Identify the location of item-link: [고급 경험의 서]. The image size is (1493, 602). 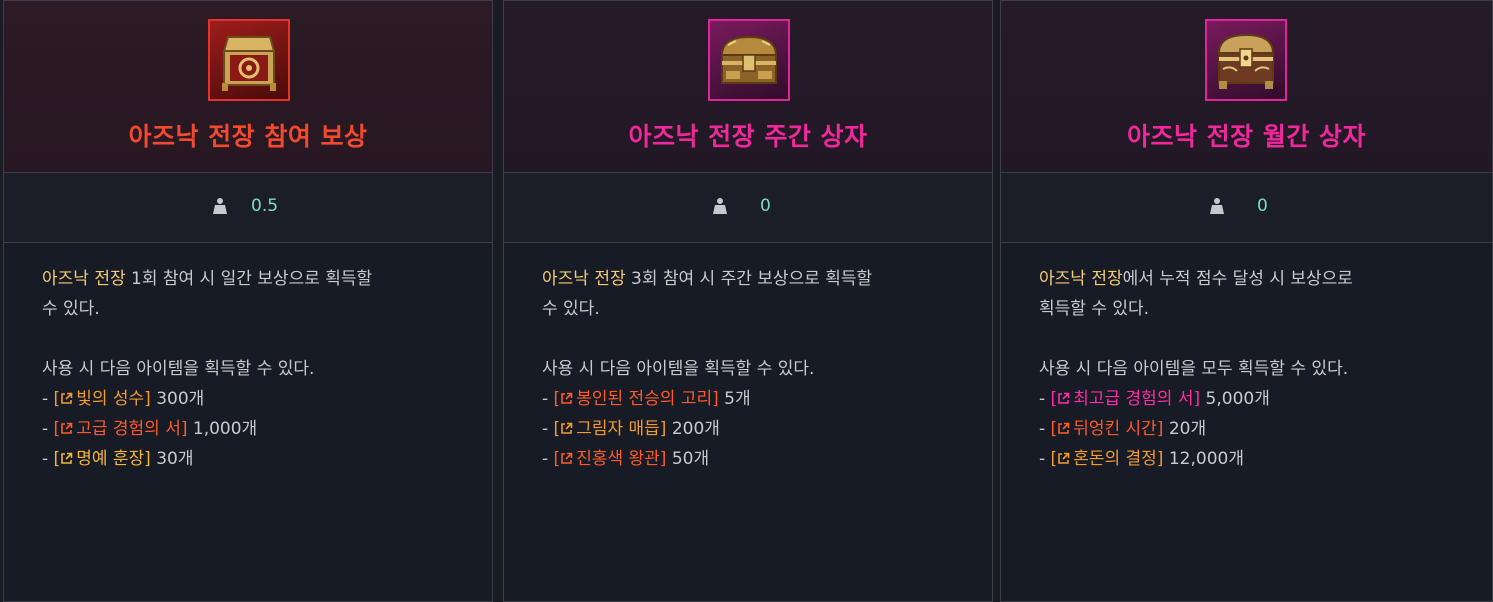
(121, 429).